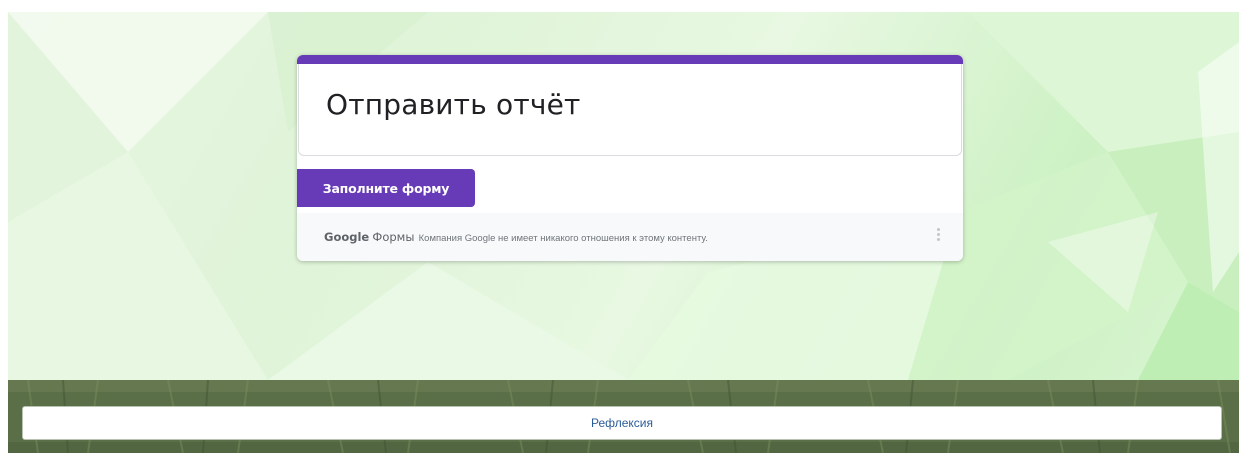  Describe the element at coordinates (938, 237) in the screenshot. I see `more-vert-icon` at that location.